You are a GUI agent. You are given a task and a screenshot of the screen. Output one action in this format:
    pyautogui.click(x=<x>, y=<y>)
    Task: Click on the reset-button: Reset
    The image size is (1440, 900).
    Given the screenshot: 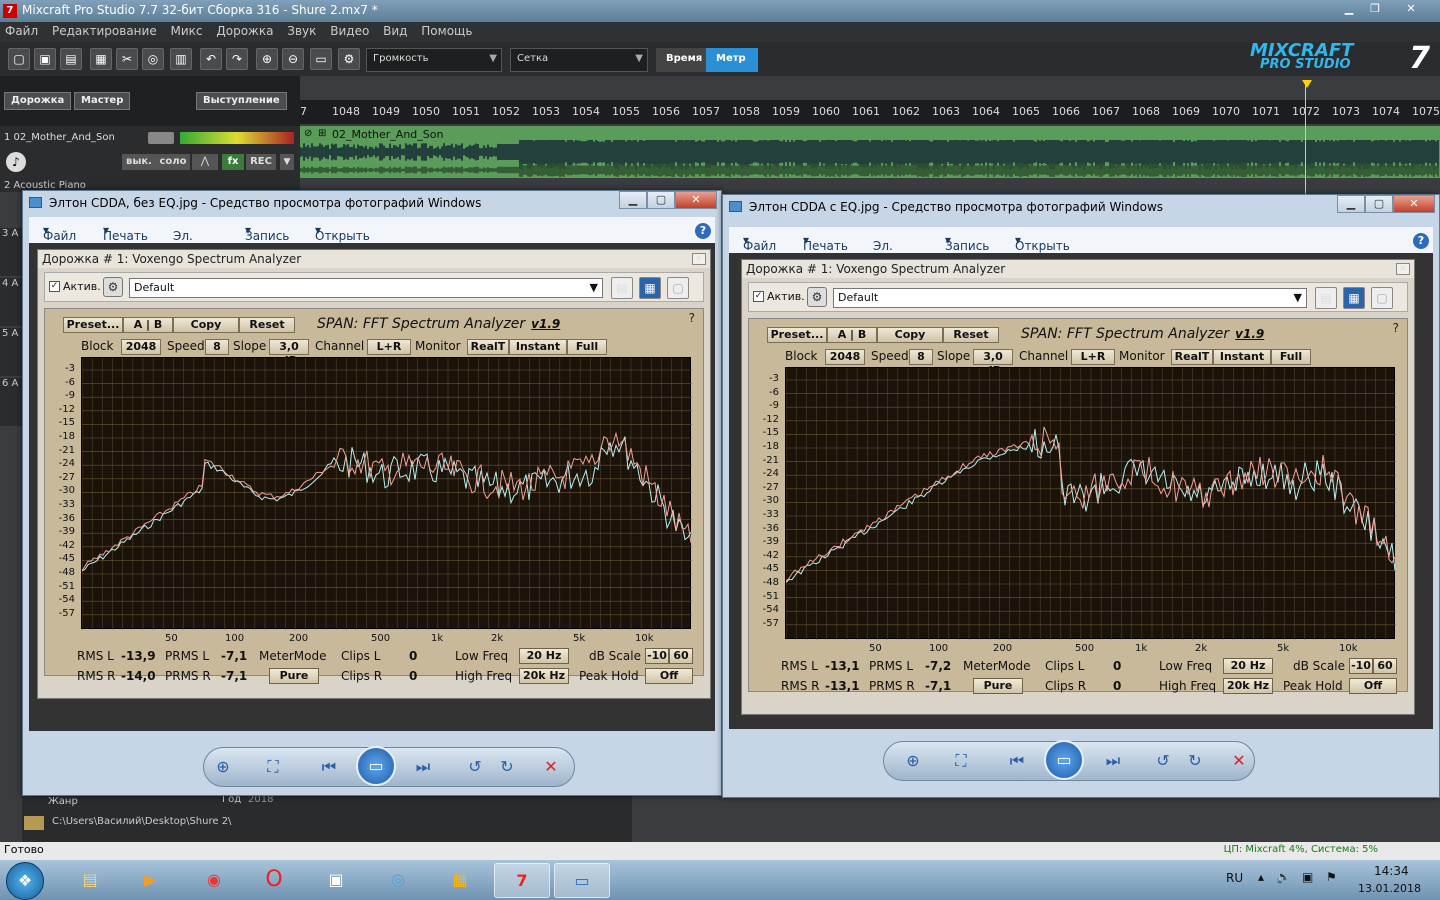 What is the action you would take?
    pyautogui.click(x=267, y=325)
    